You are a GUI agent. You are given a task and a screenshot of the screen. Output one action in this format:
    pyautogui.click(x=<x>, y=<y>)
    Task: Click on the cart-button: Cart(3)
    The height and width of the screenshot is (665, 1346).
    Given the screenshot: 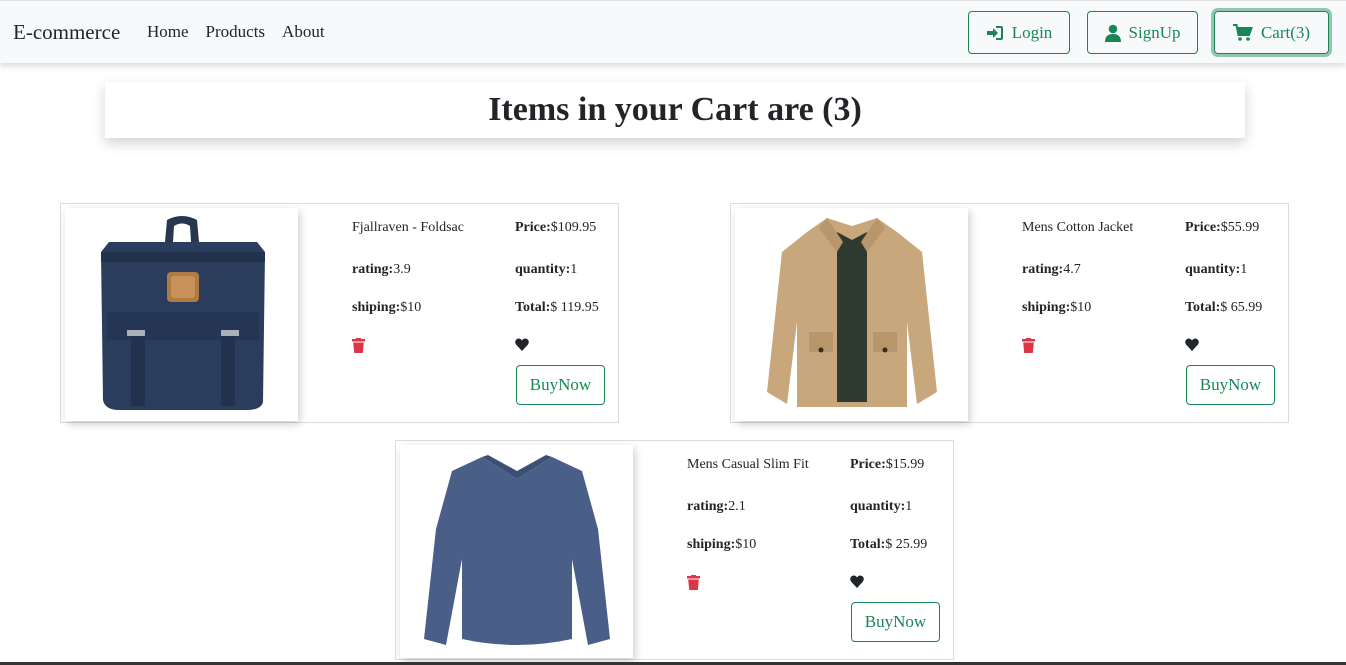 What is the action you would take?
    pyautogui.click(x=1271, y=32)
    